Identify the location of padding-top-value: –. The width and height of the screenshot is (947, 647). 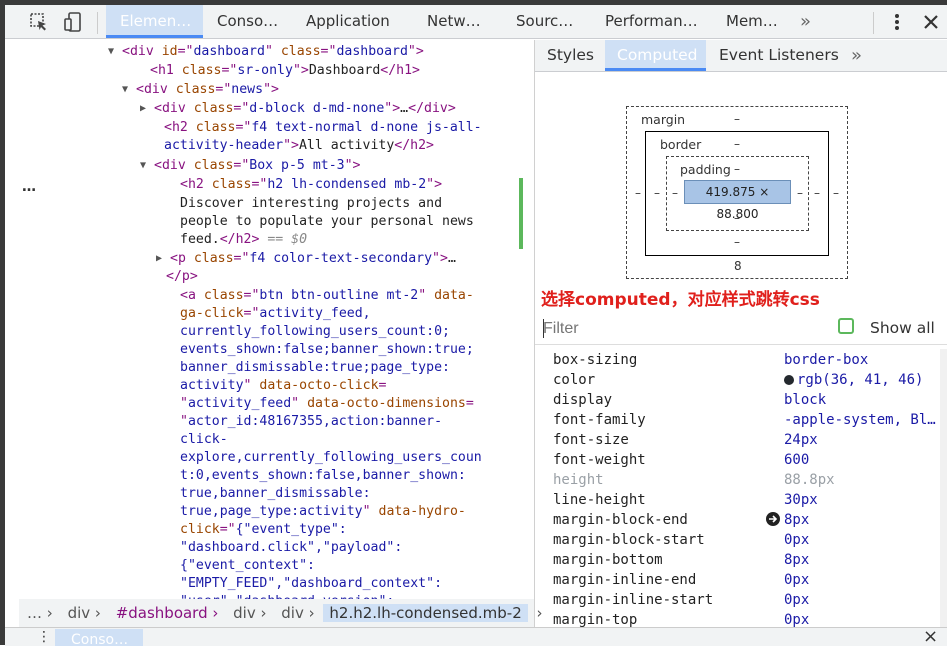
(737, 169).